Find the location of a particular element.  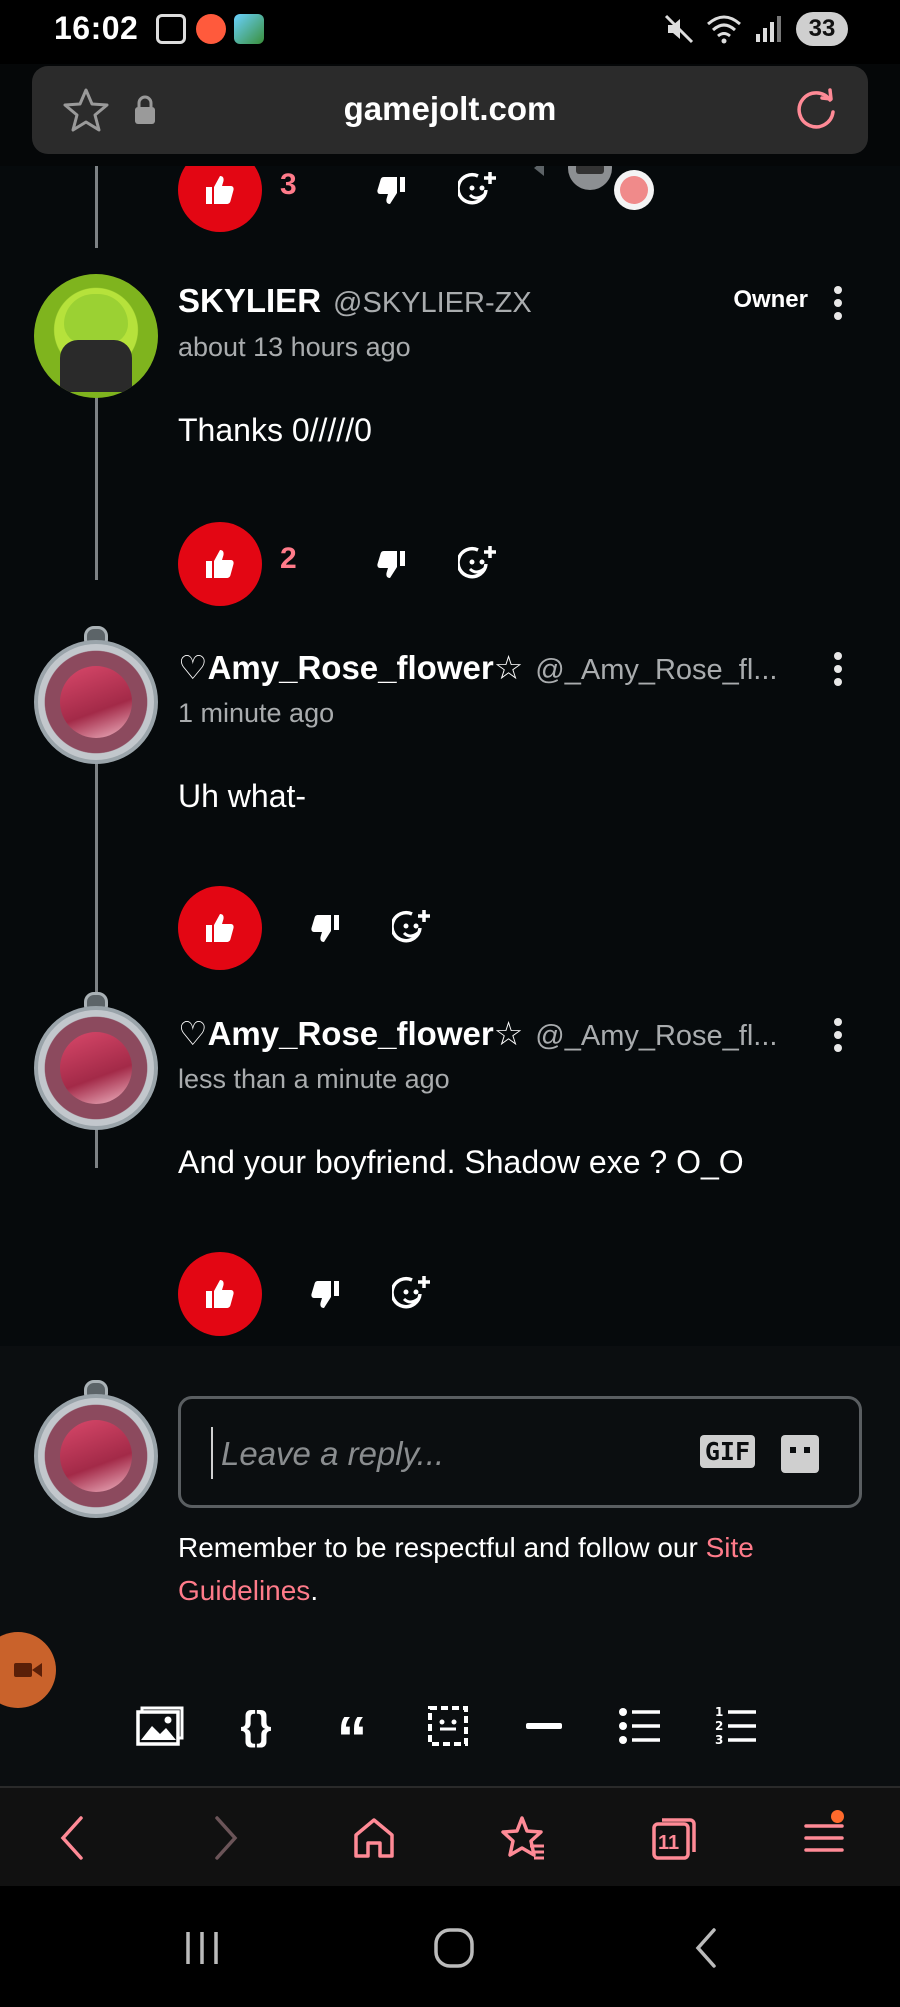

comment-actions: 3 is located at coordinates (428, 199).